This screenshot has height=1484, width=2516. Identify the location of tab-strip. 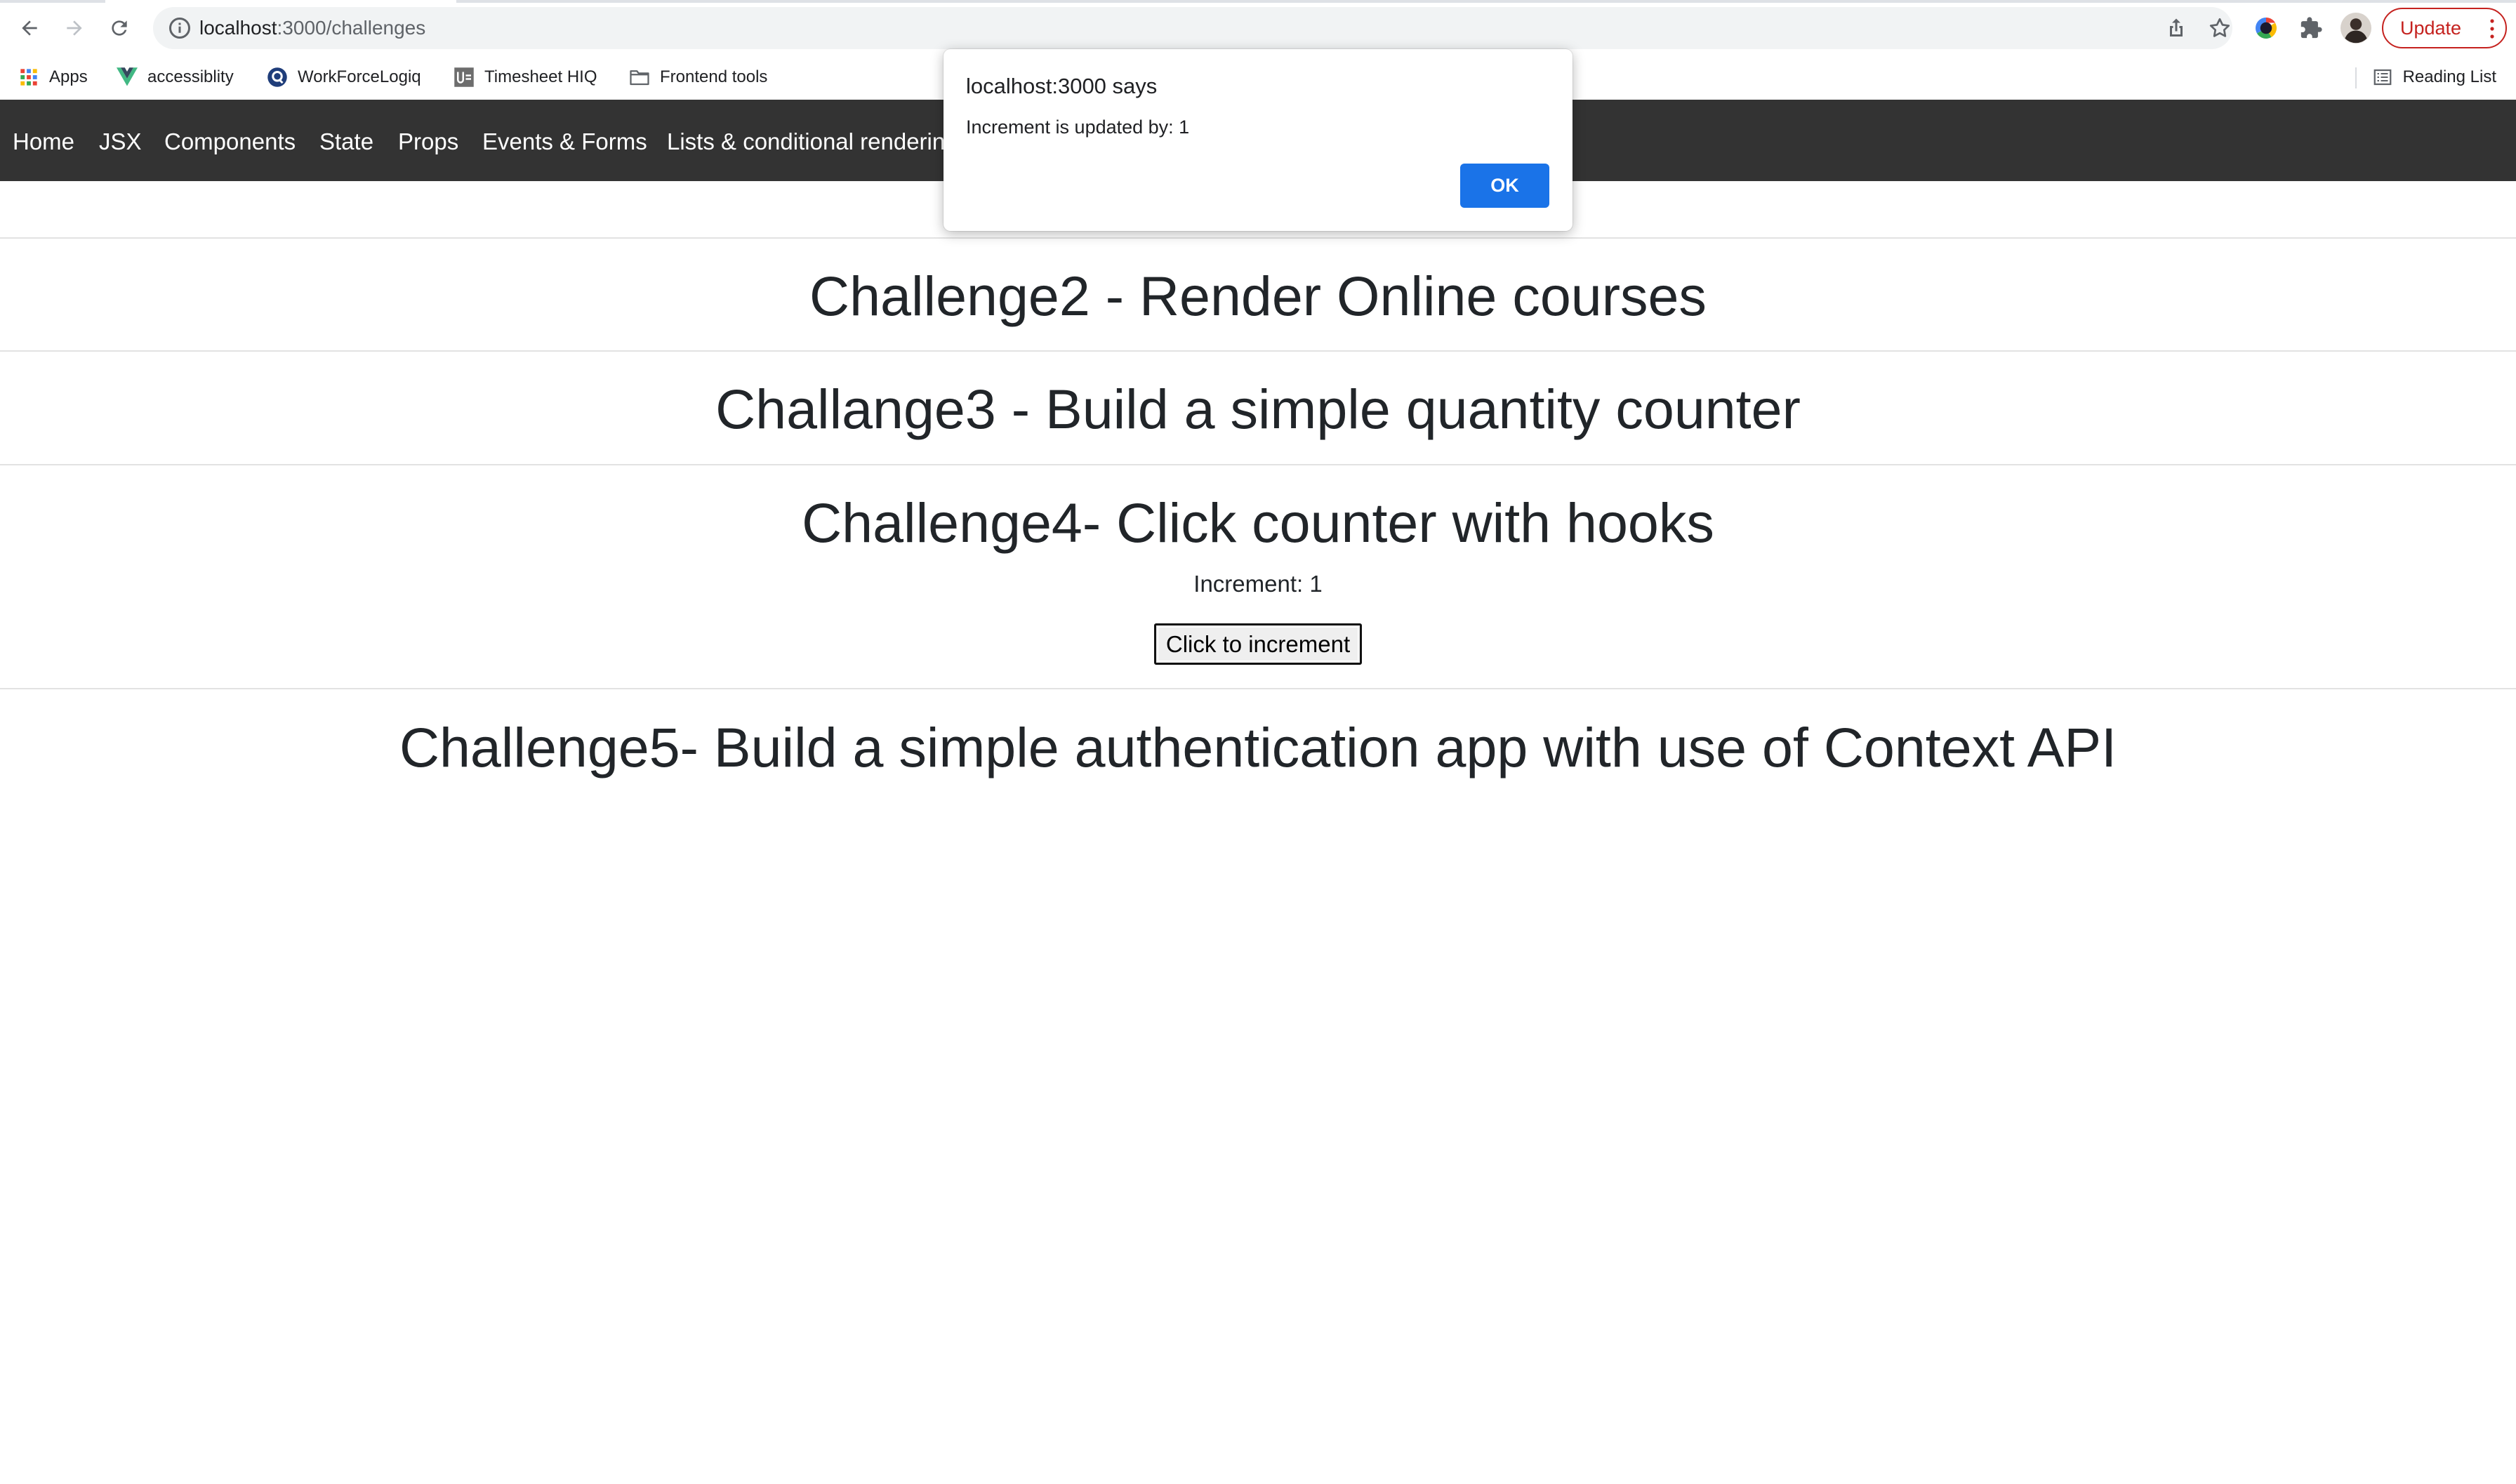
(1258, 1).